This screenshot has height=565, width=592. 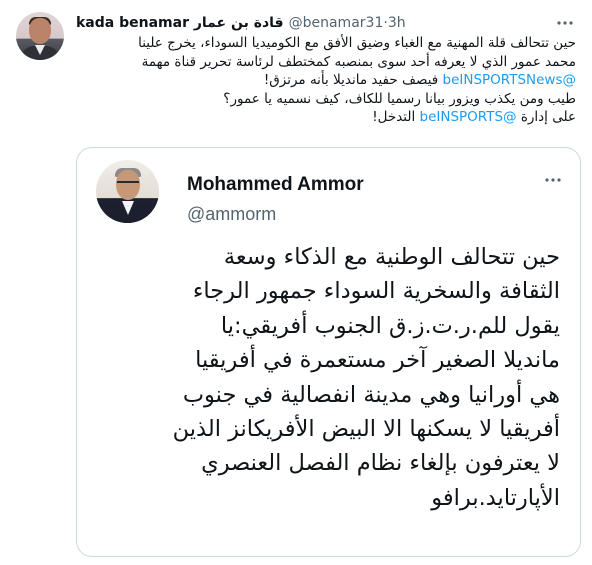 What do you see at coordinates (380, 463) in the screenshot?
I see `quoted-text-line: لا يعترفون بإلغاء نظام الفصل العنصري` at bounding box center [380, 463].